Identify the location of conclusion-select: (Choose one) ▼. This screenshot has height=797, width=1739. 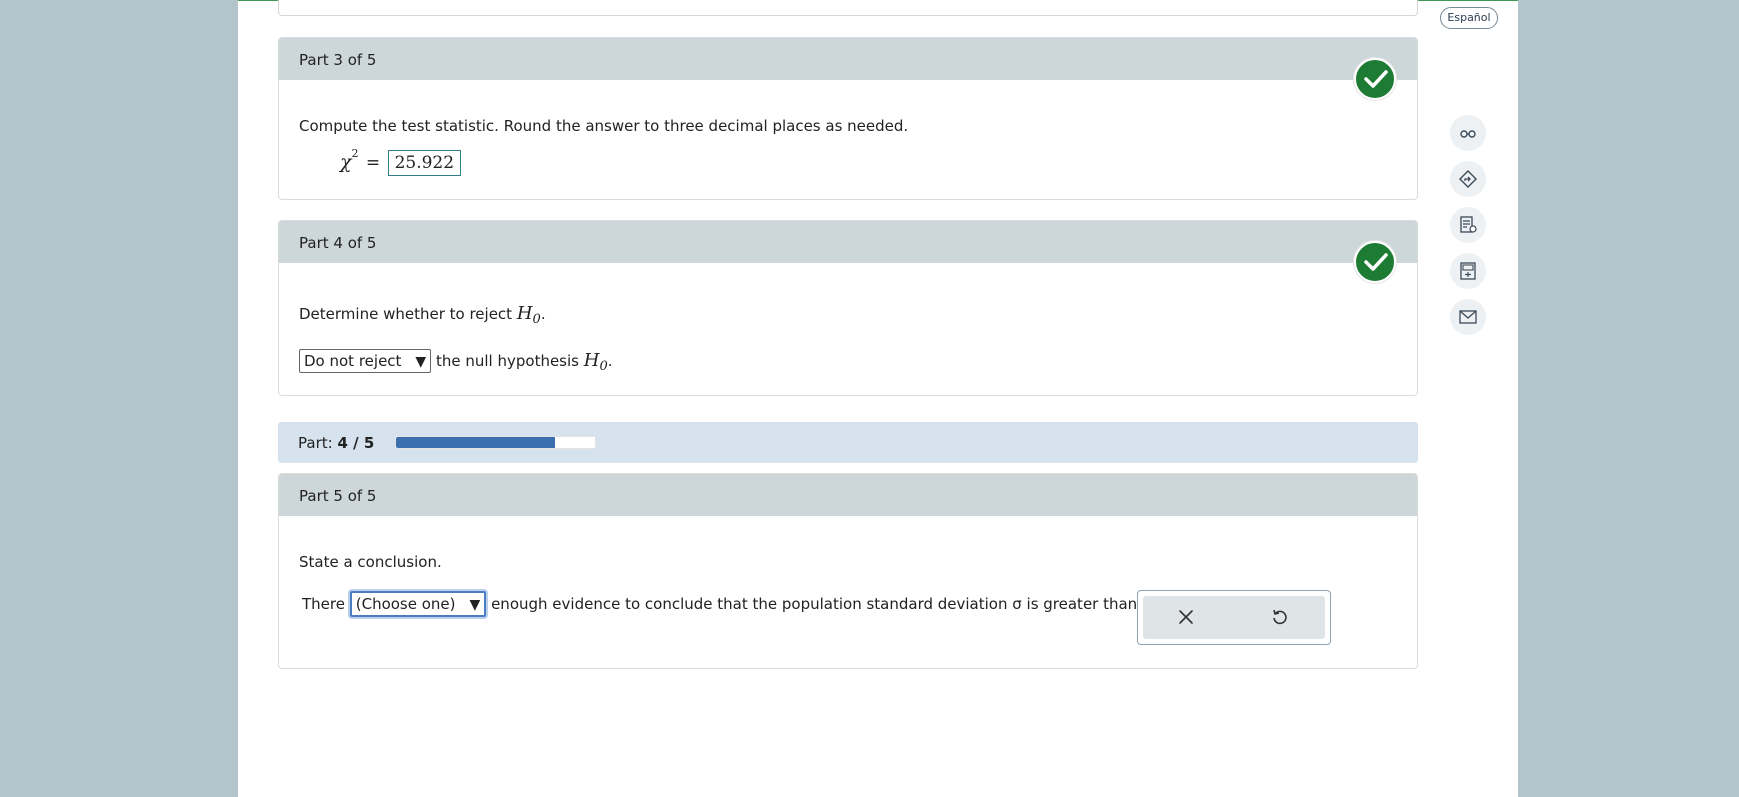
(418, 604).